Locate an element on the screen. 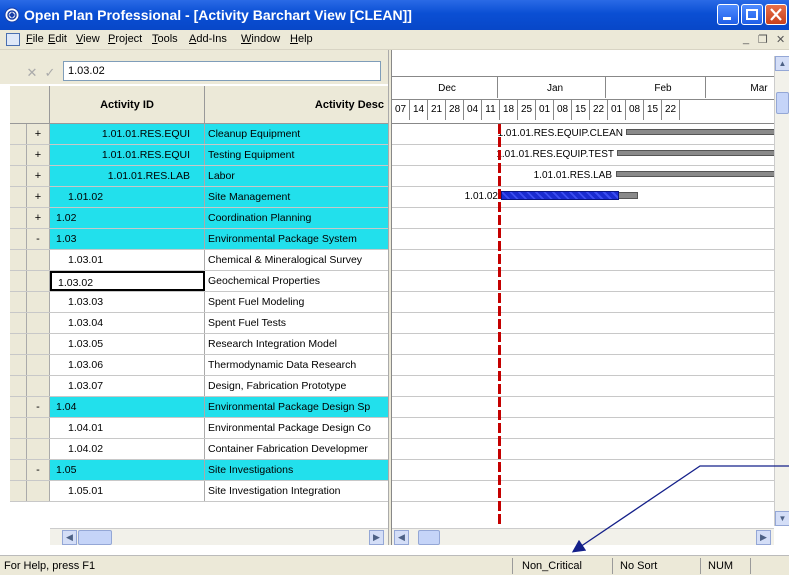  table-row: -1.05 Site Investigations is located at coordinates (199, 470).